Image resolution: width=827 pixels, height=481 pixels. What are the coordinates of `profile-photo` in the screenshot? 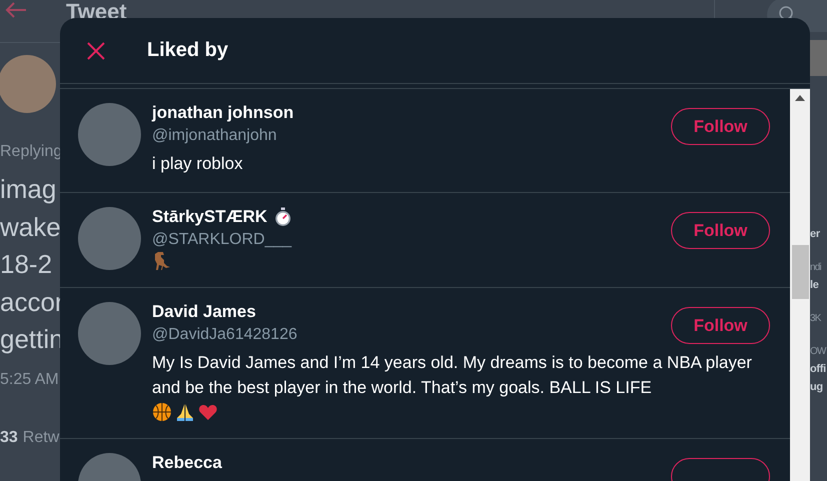 It's located at (818, 58).